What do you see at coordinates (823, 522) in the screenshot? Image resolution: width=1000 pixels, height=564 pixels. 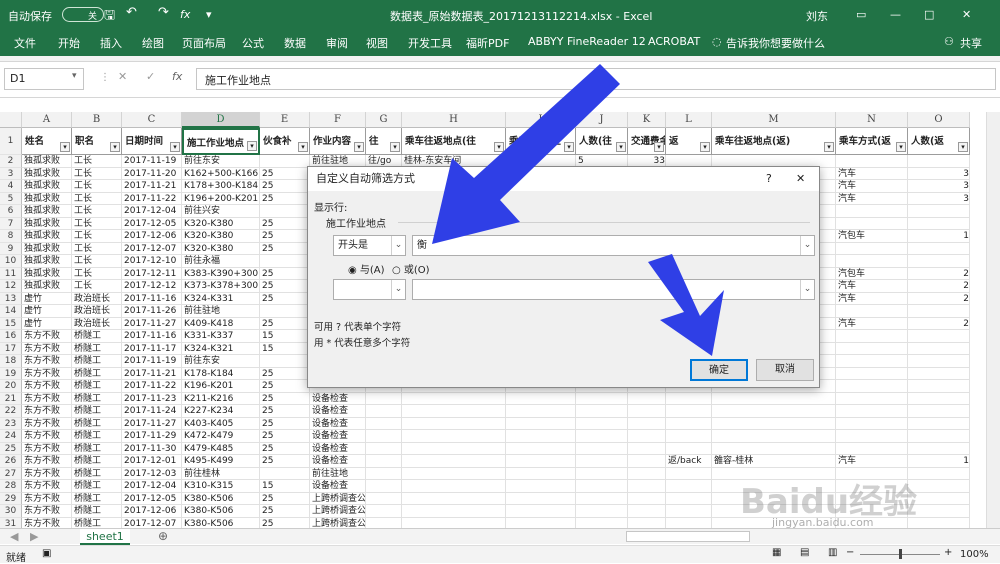 I see `watermark-url: jingyan.baidu.com` at bounding box center [823, 522].